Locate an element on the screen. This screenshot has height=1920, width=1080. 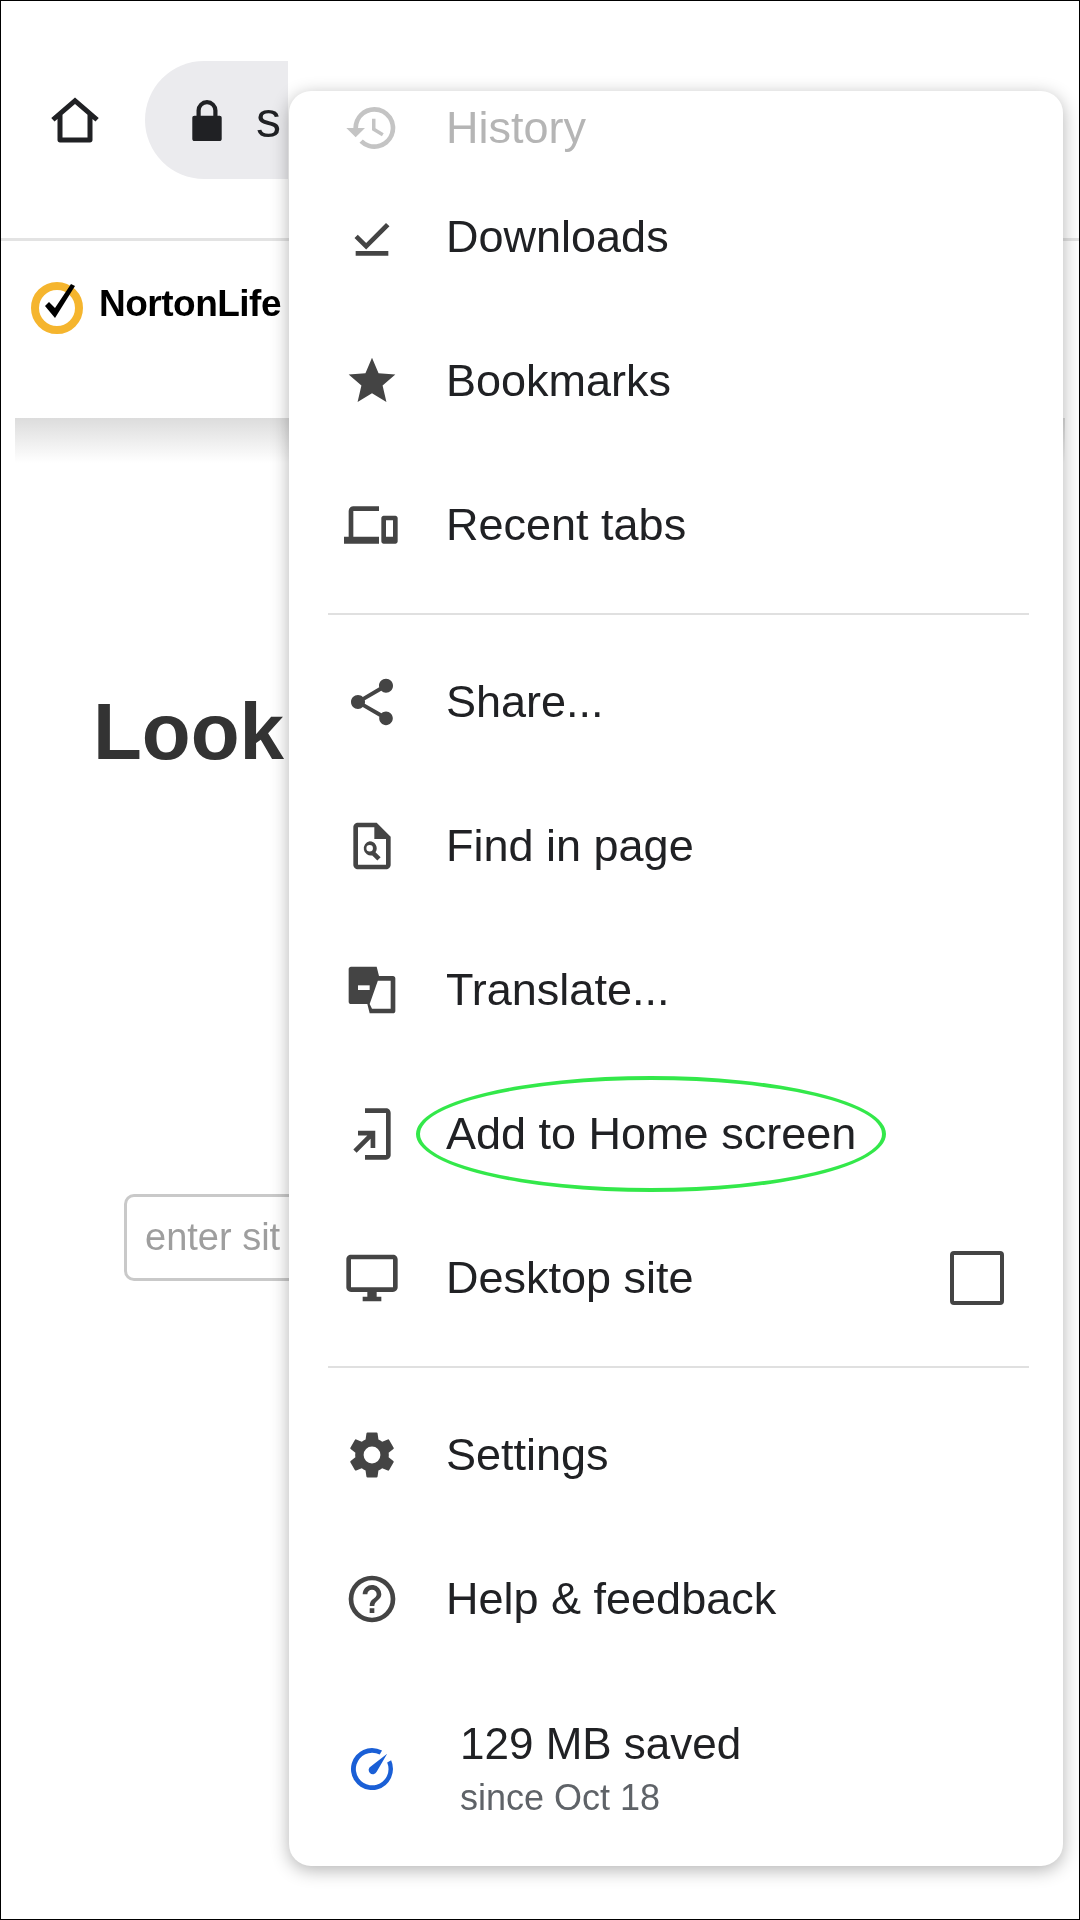
menu-item: Desktop site is located at coordinates (676, 1278).